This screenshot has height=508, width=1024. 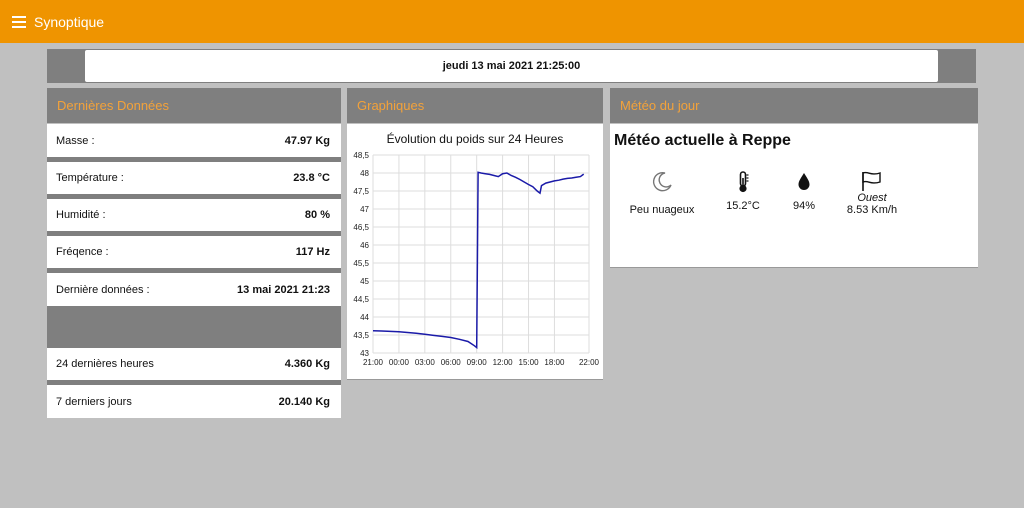 I want to click on temperature-row: Température : 23.8 °C, so click(x=194, y=178).